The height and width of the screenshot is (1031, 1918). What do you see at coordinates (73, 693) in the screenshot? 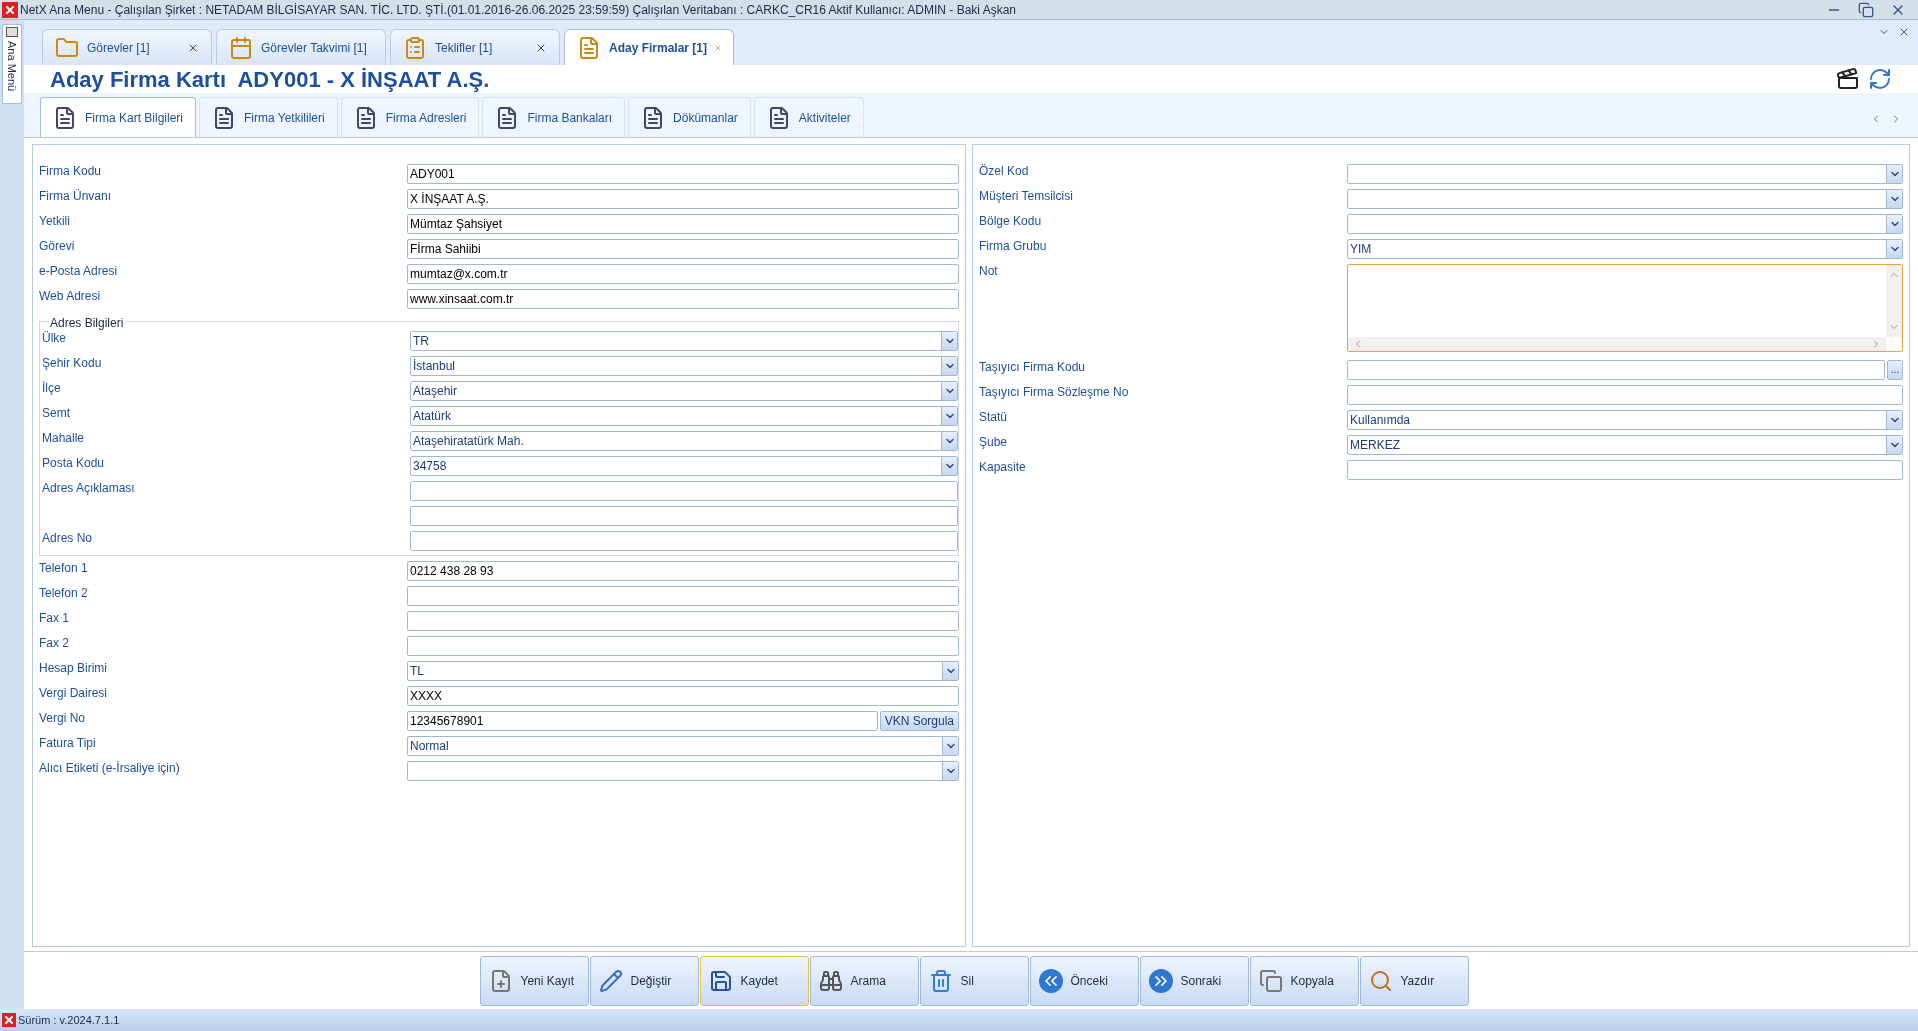
I see `field-label: Vergi Dairesi` at bounding box center [73, 693].